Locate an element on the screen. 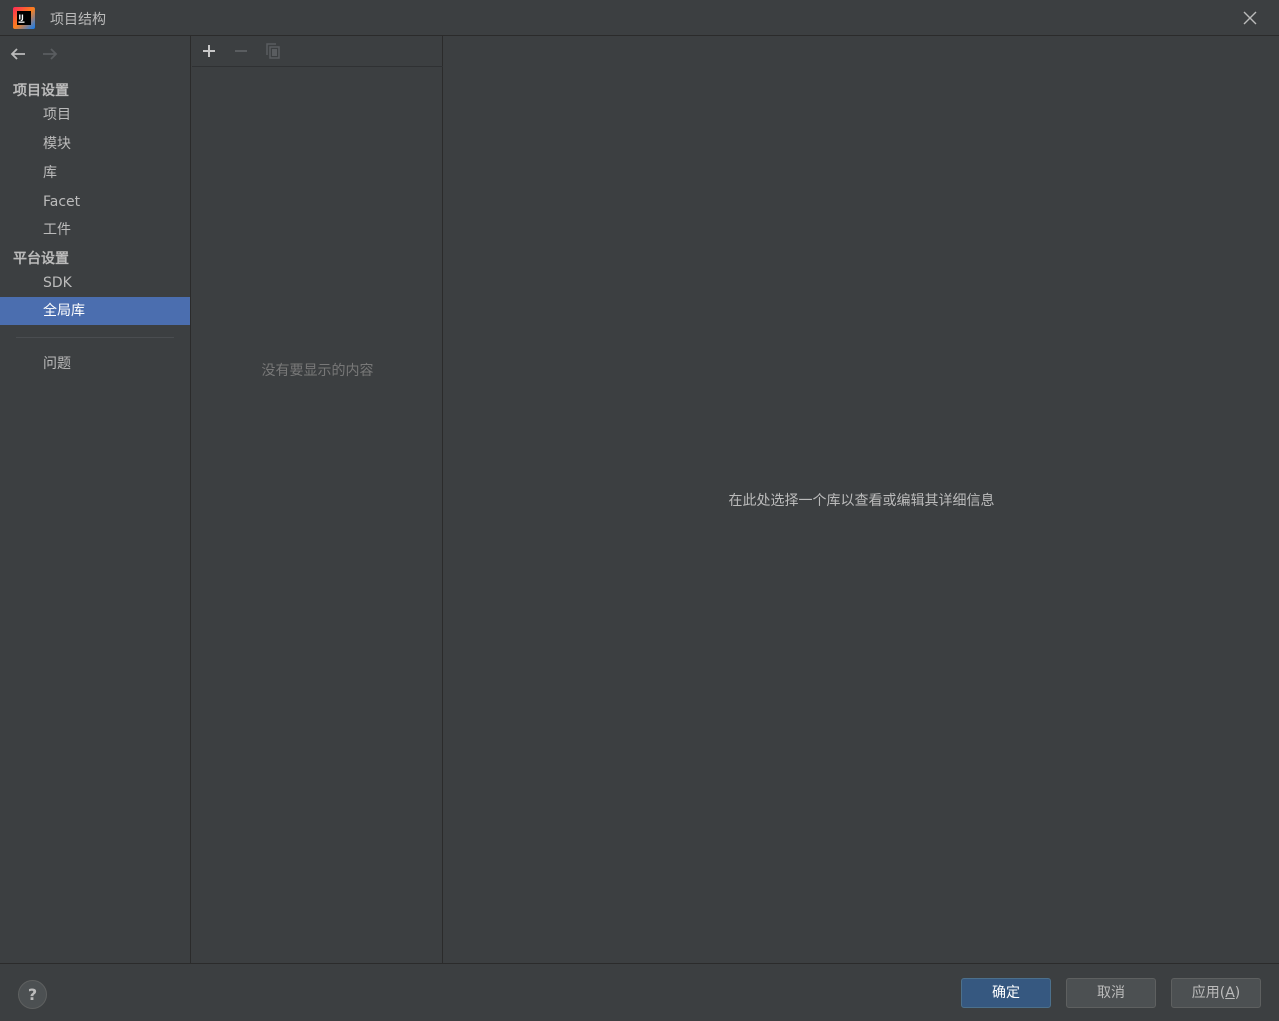  sidebar-divider is located at coordinates (95, 337).